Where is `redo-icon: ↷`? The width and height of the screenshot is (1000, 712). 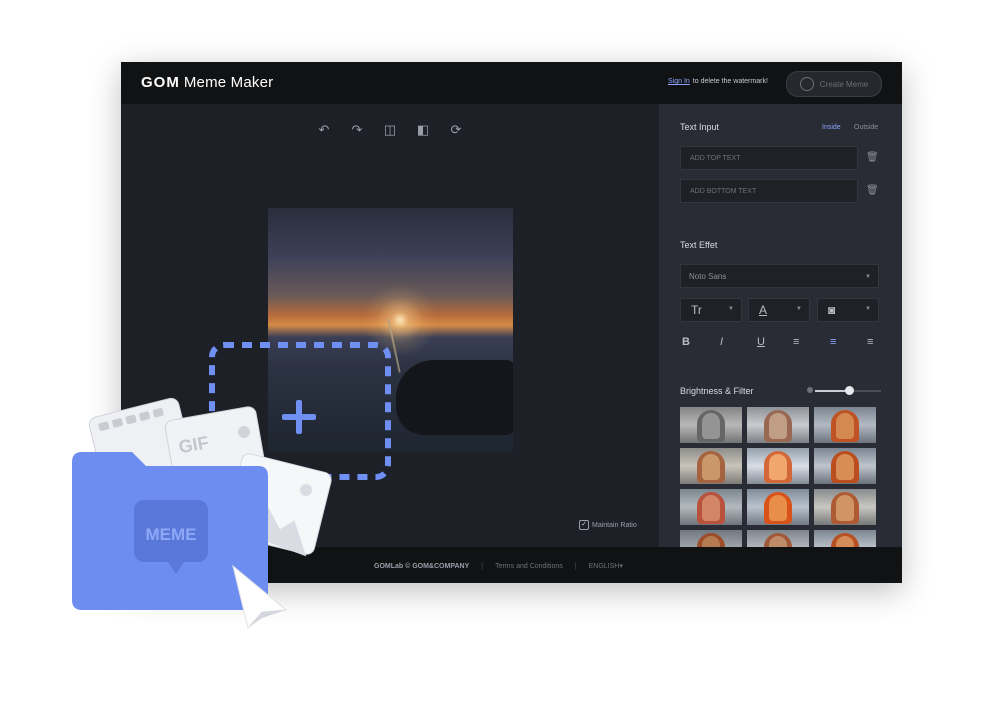
redo-icon: ↷ is located at coordinates (357, 130).